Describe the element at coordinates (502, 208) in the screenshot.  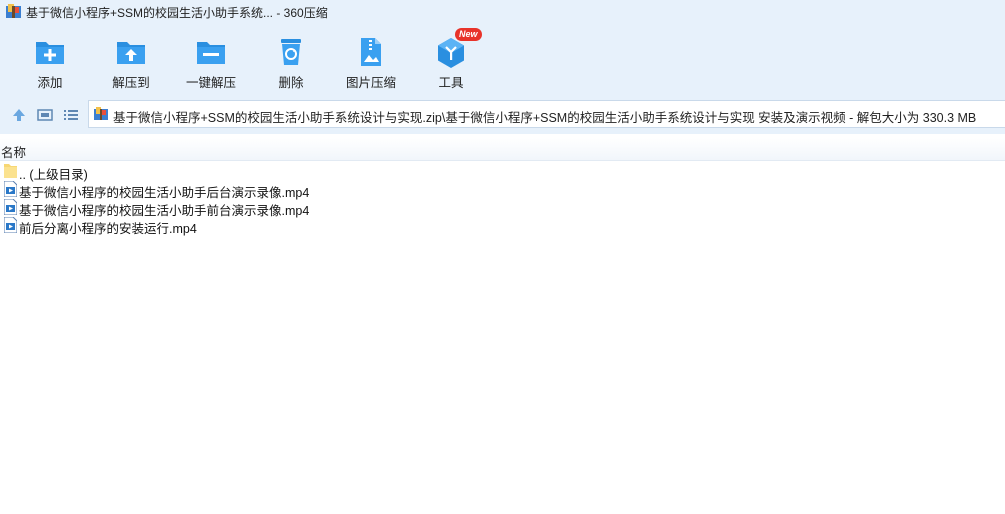
I see `list-item: 基于微信小程序的校园生活小助手前台演示录像.mp4` at that location.